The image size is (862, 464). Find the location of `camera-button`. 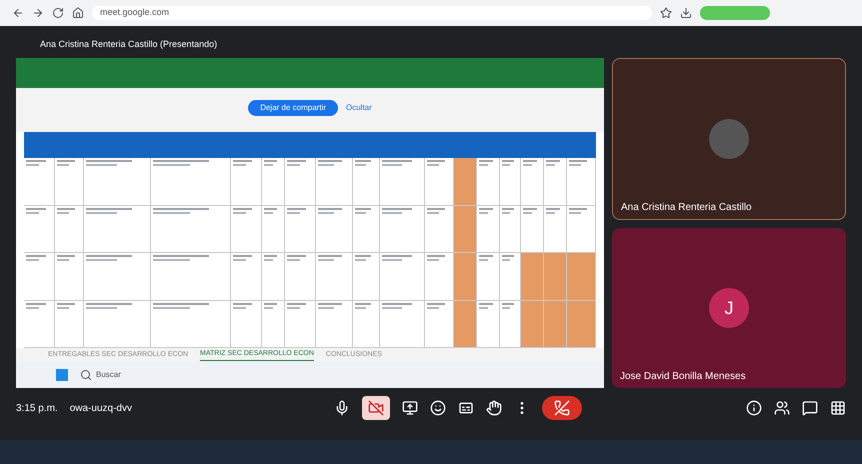

camera-button is located at coordinates (376, 408).